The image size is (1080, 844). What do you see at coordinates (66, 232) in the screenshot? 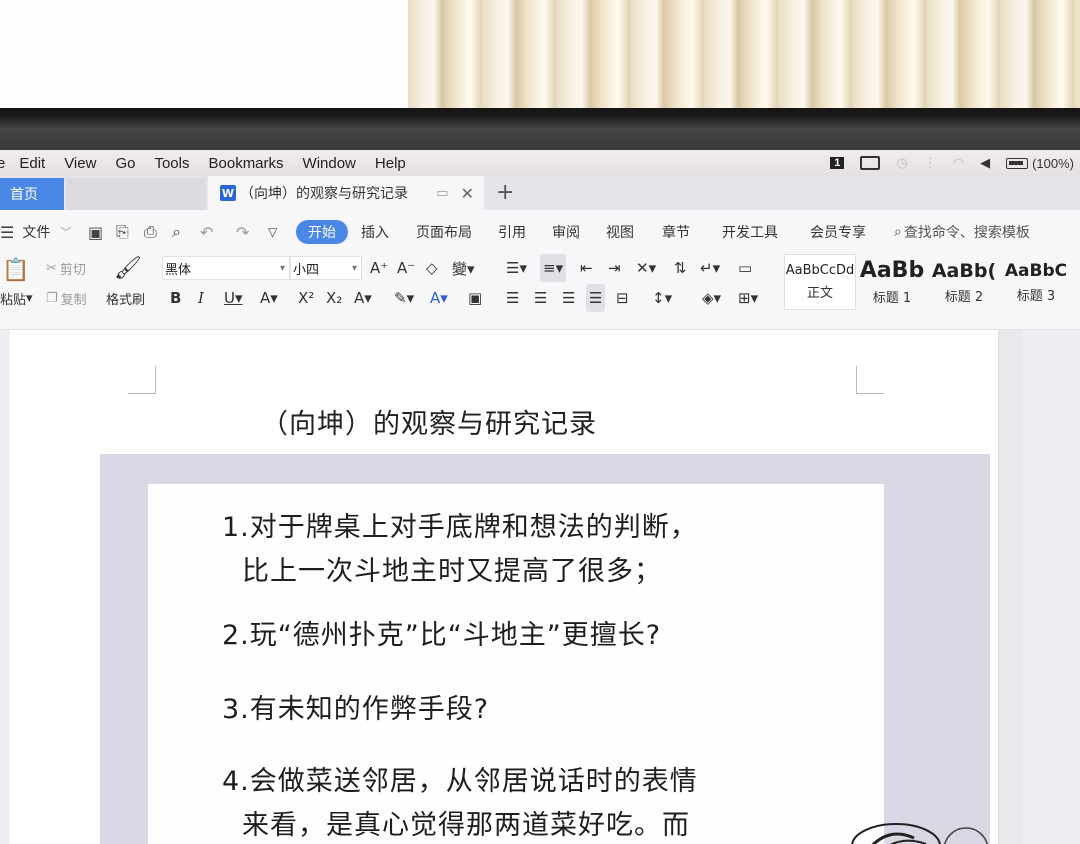
I see `chevron-down-icon: ﹀` at bounding box center [66, 232].